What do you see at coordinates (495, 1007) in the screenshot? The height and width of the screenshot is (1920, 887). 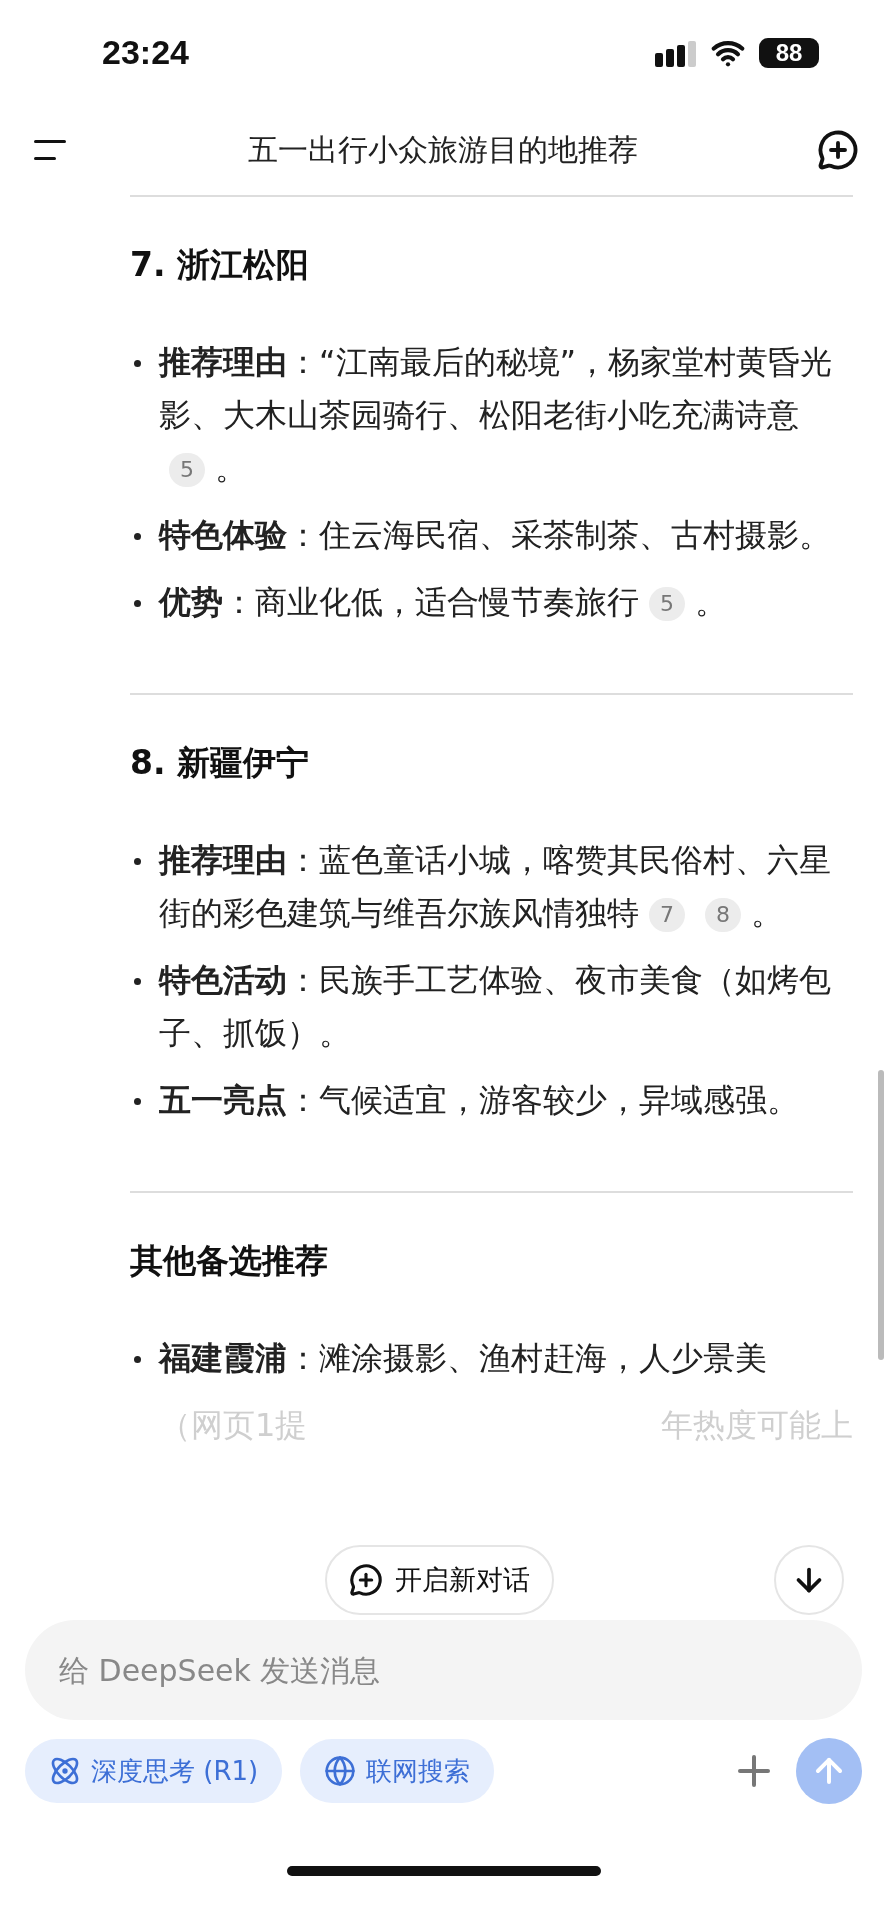 I see `bullet-text: 特色活动：民族手工艺体验、夜市美食（如烤包子、抓饭）。` at bounding box center [495, 1007].